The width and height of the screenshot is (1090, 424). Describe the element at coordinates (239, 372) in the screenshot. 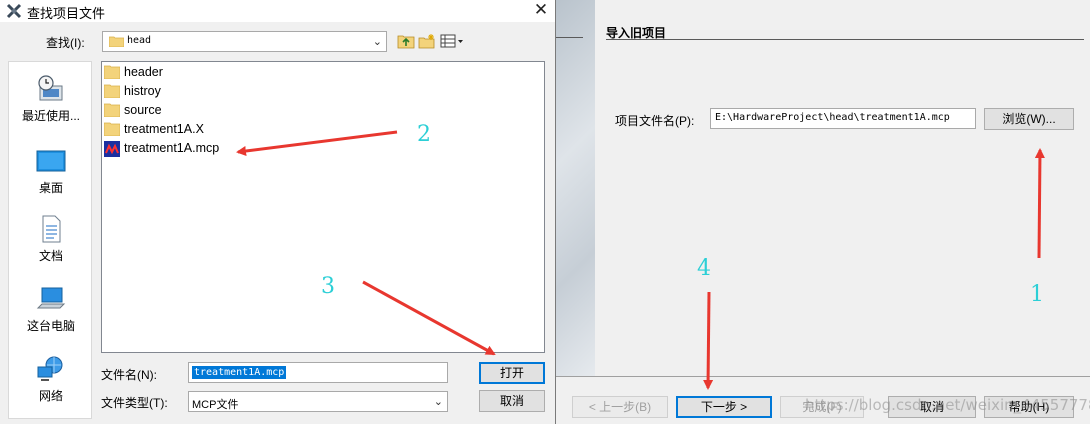

I see `filename-value: treatment1A.mcp` at that location.